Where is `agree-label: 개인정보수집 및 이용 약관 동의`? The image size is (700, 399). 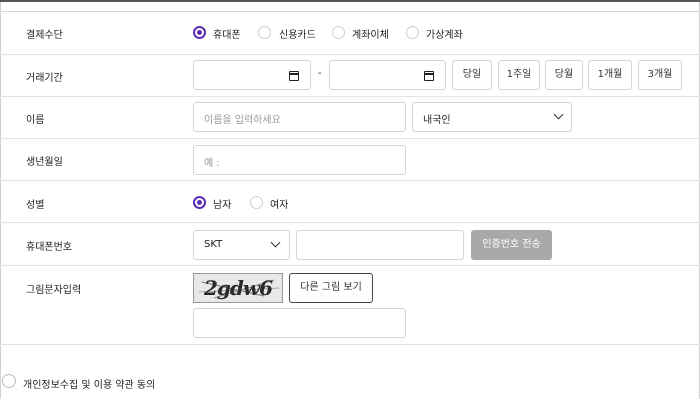
agree-label: 개인정보수집 및 이용 약관 동의 is located at coordinates (89, 385).